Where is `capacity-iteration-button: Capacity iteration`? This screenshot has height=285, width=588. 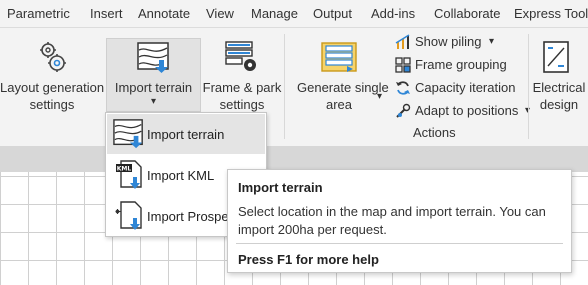
capacity-iteration-button: Capacity iteration is located at coordinates (460, 88).